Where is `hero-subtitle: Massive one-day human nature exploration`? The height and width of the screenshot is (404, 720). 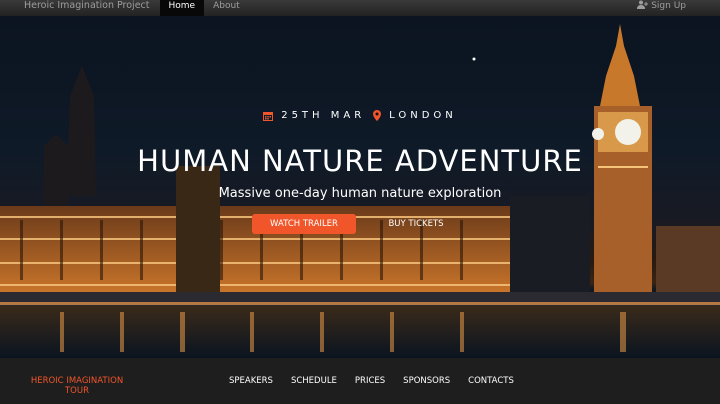 hero-subtitle: Massive one-day human nature exploration is located at coordinates (360, 193).